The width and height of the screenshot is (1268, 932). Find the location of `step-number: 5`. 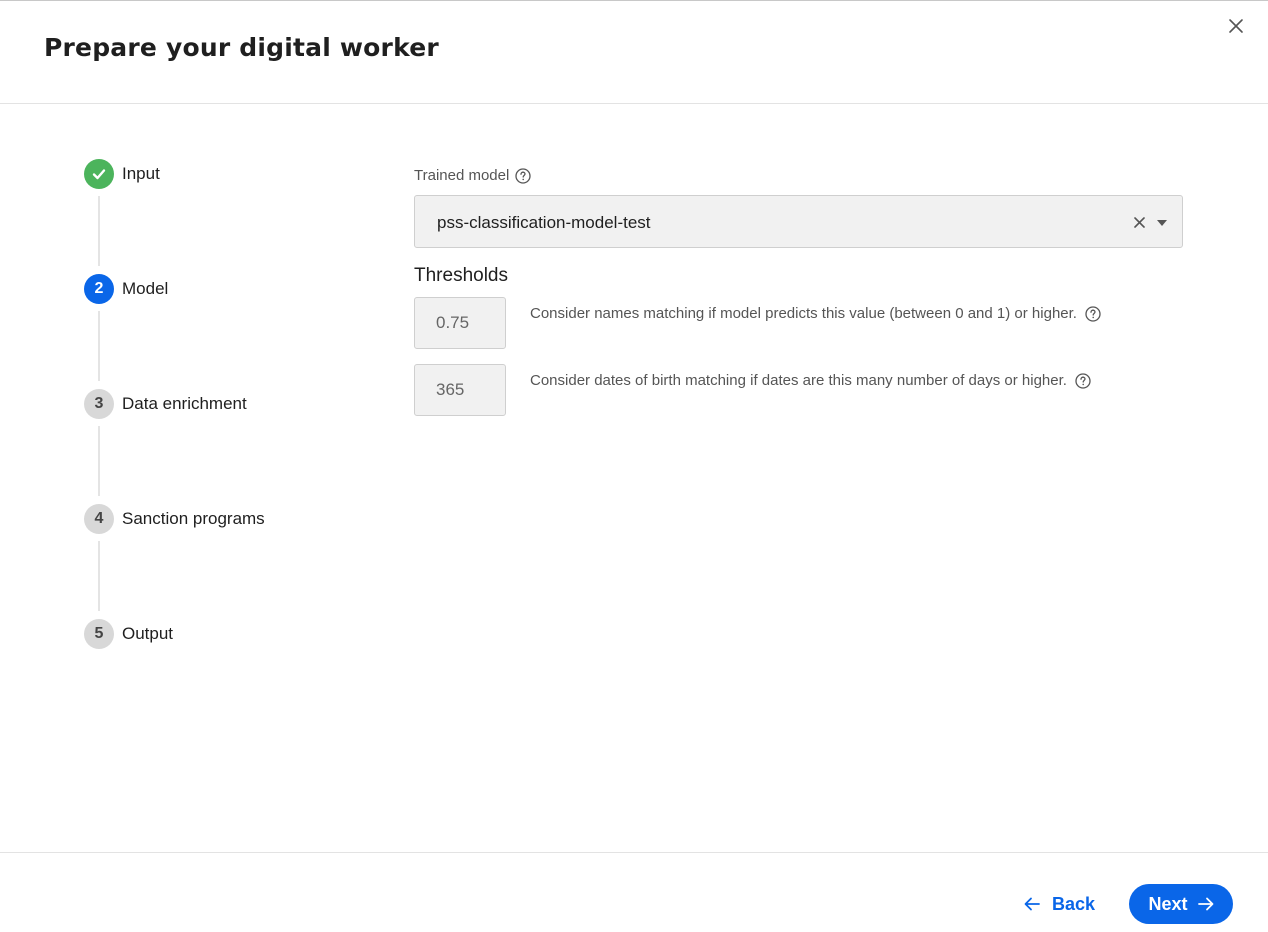

step-number: 5 is located at coordinates (99, 634).